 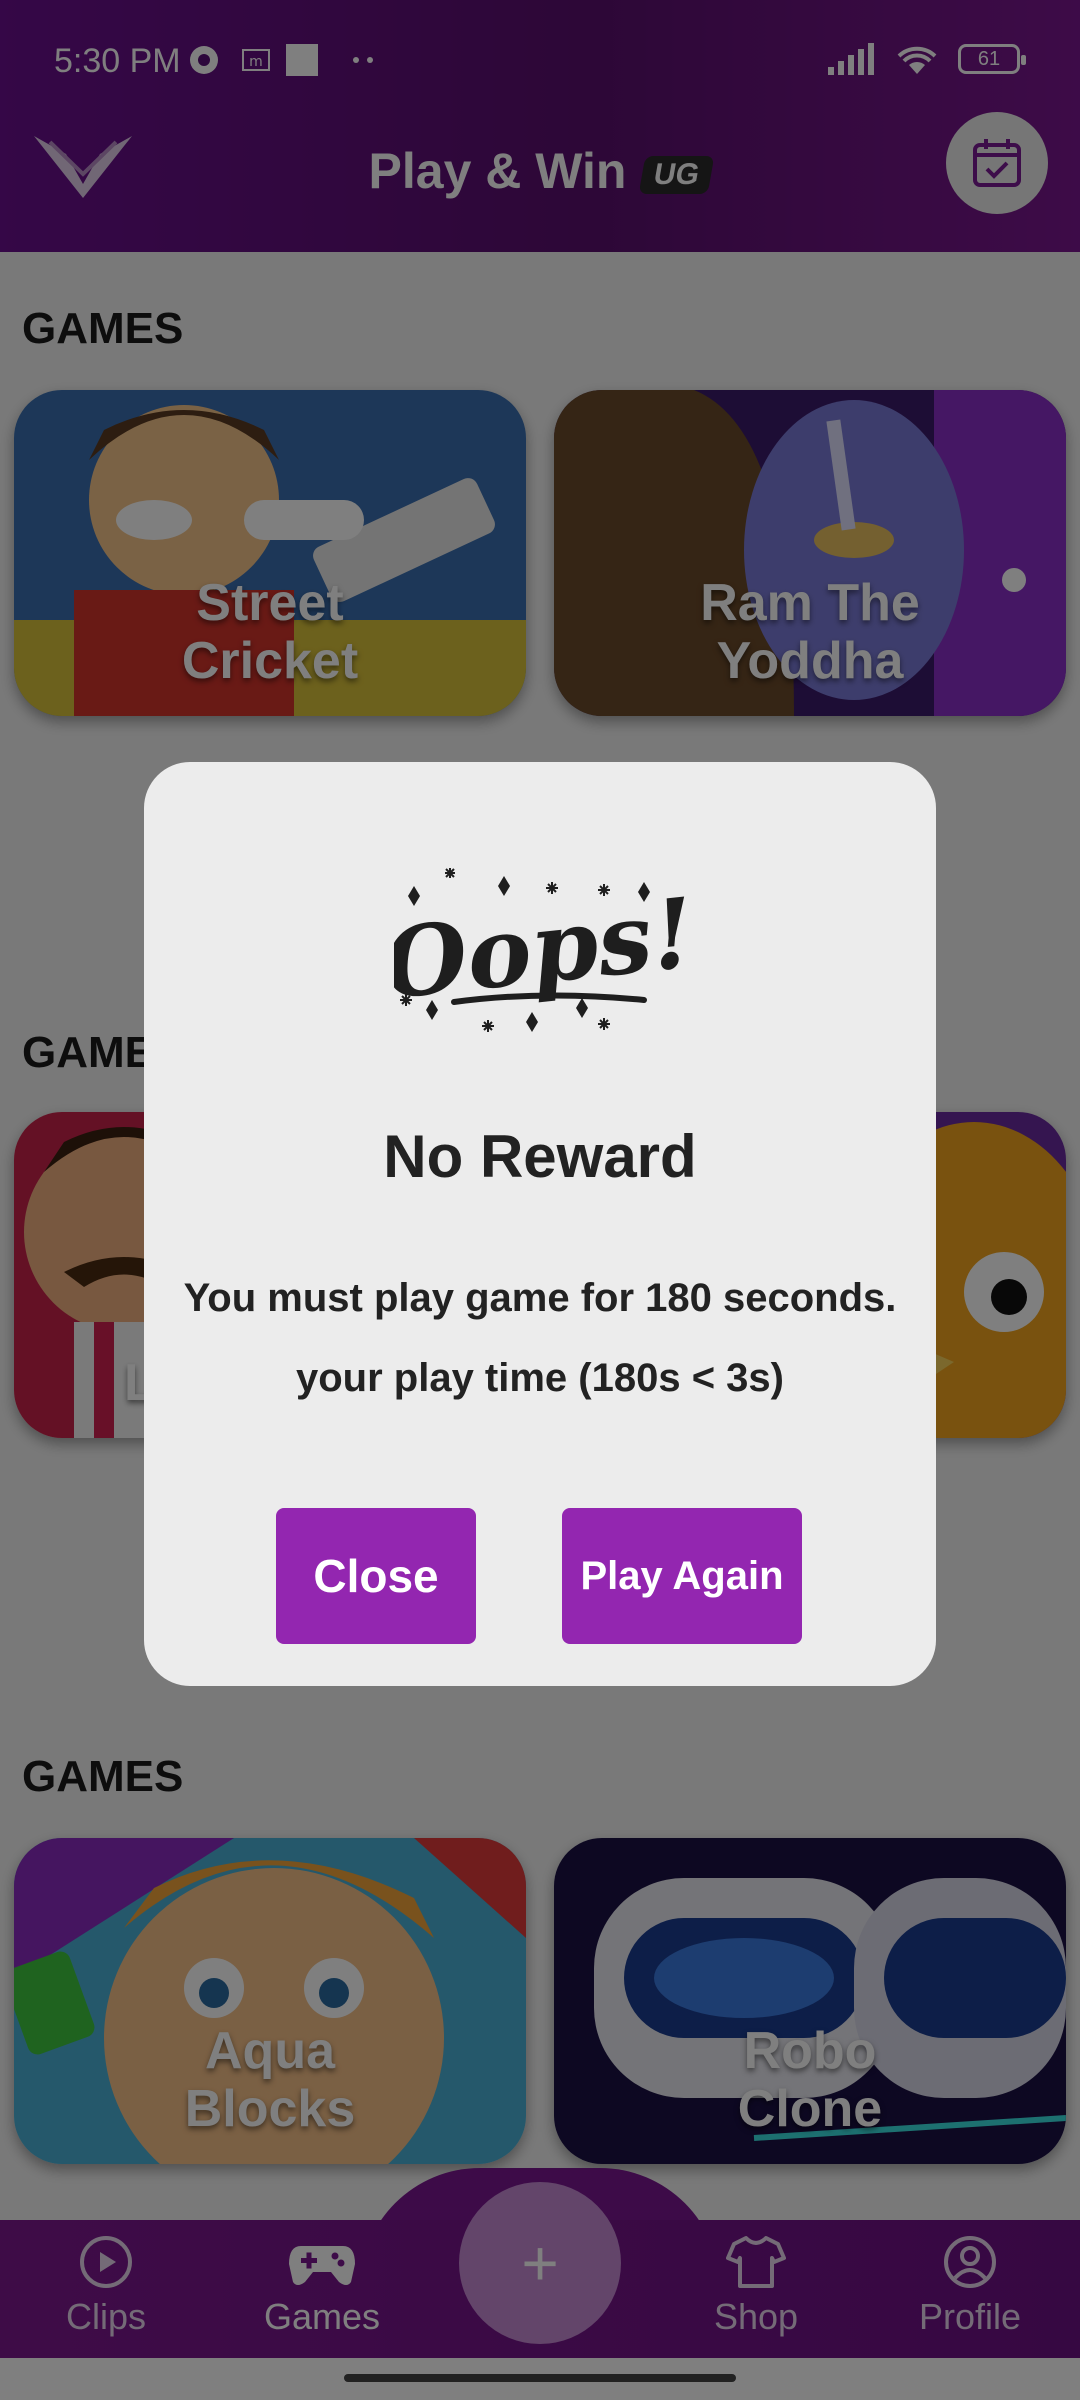 What do you see at coordinates (540, 950) in the screenshot?
I see `oops-illustration: Oops!` at bounding box center [540, 950].